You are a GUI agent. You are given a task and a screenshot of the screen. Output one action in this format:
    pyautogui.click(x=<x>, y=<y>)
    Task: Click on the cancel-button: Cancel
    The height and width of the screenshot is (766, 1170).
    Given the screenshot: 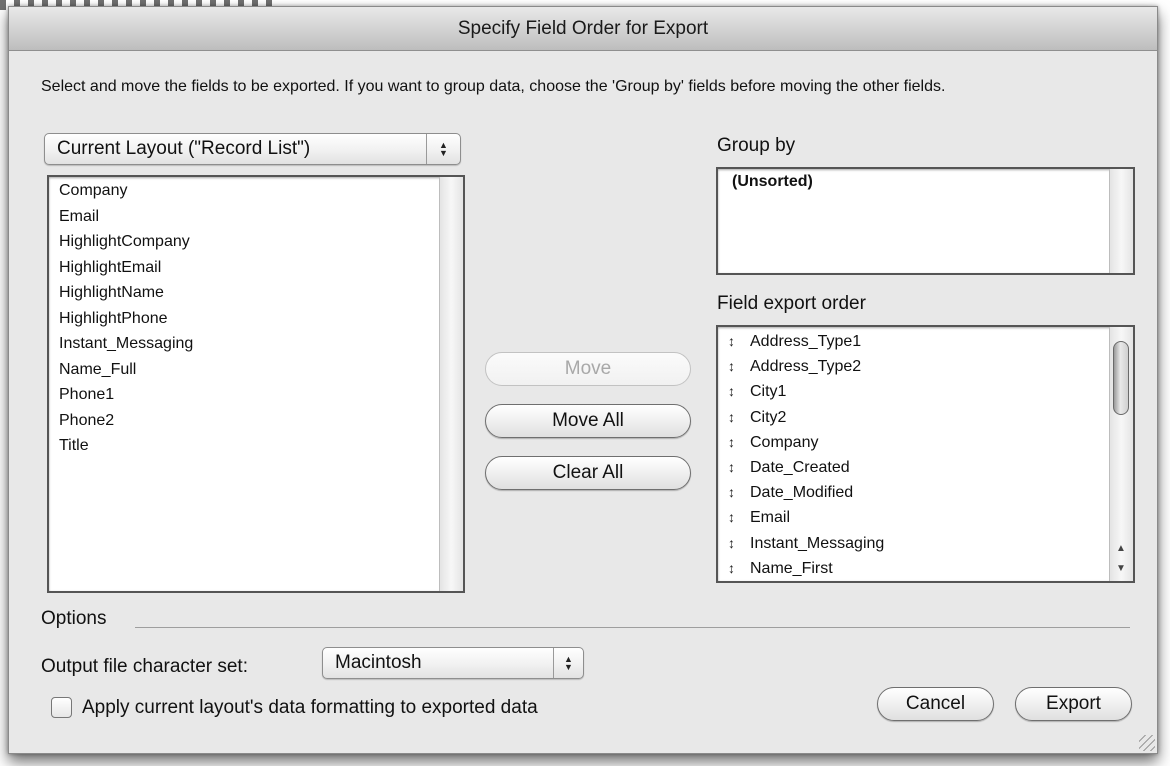 What is the action you would take?
    pyautogui.click(x=935, y=704)
    